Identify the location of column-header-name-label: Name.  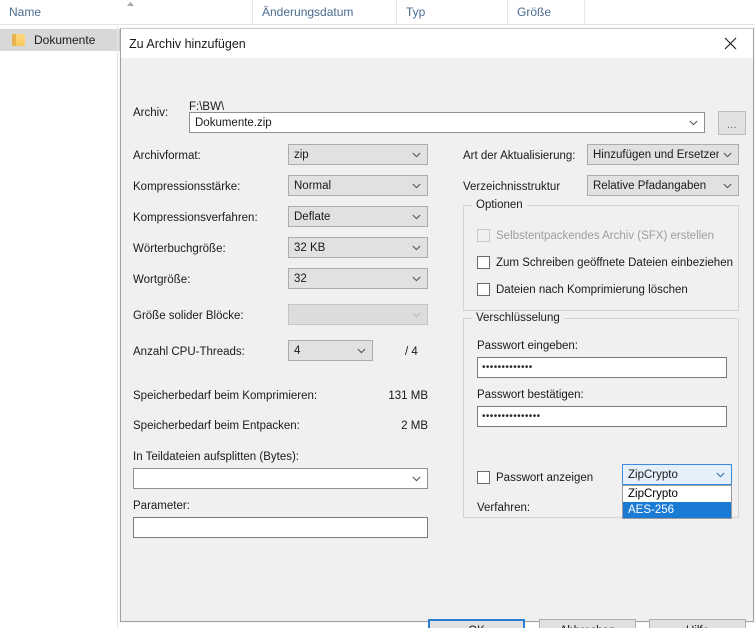
(25, 12).